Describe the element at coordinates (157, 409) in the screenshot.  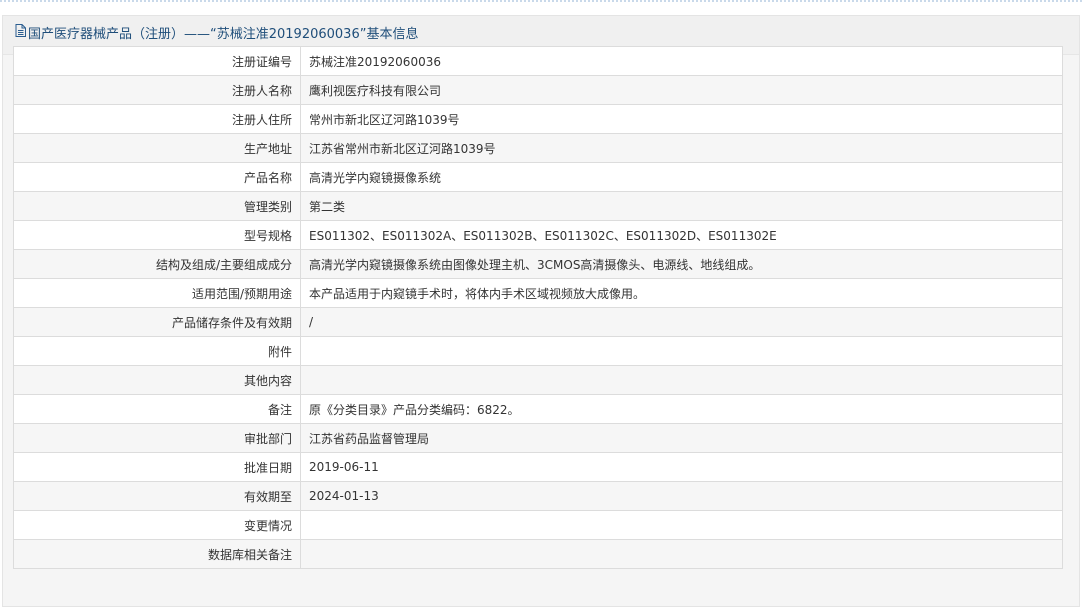
I see `row-label: 备注` at that location.